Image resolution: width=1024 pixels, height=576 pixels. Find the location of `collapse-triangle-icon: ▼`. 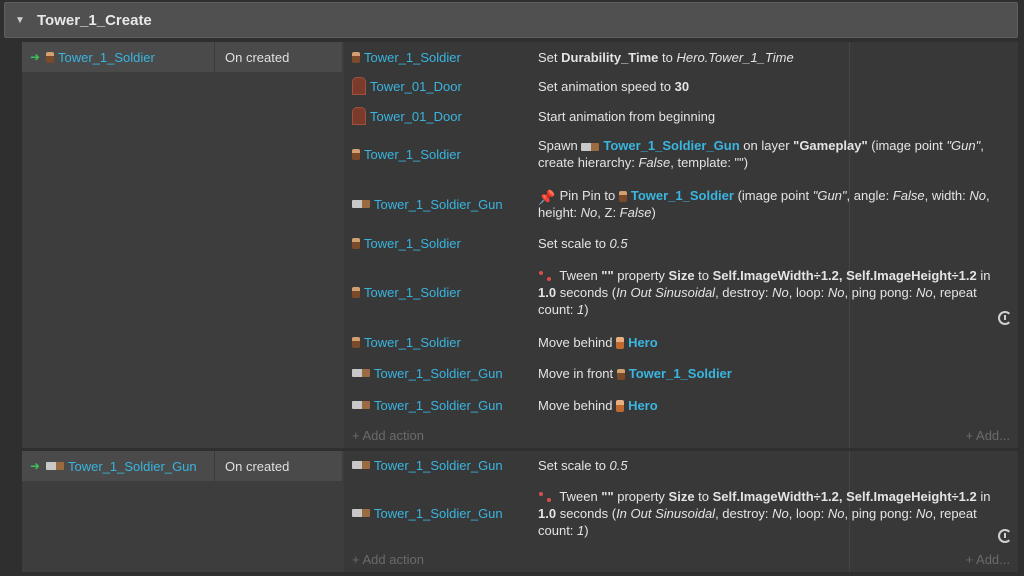

collapse-triangle-icon: ▼ is located at coordinates (22, 20).